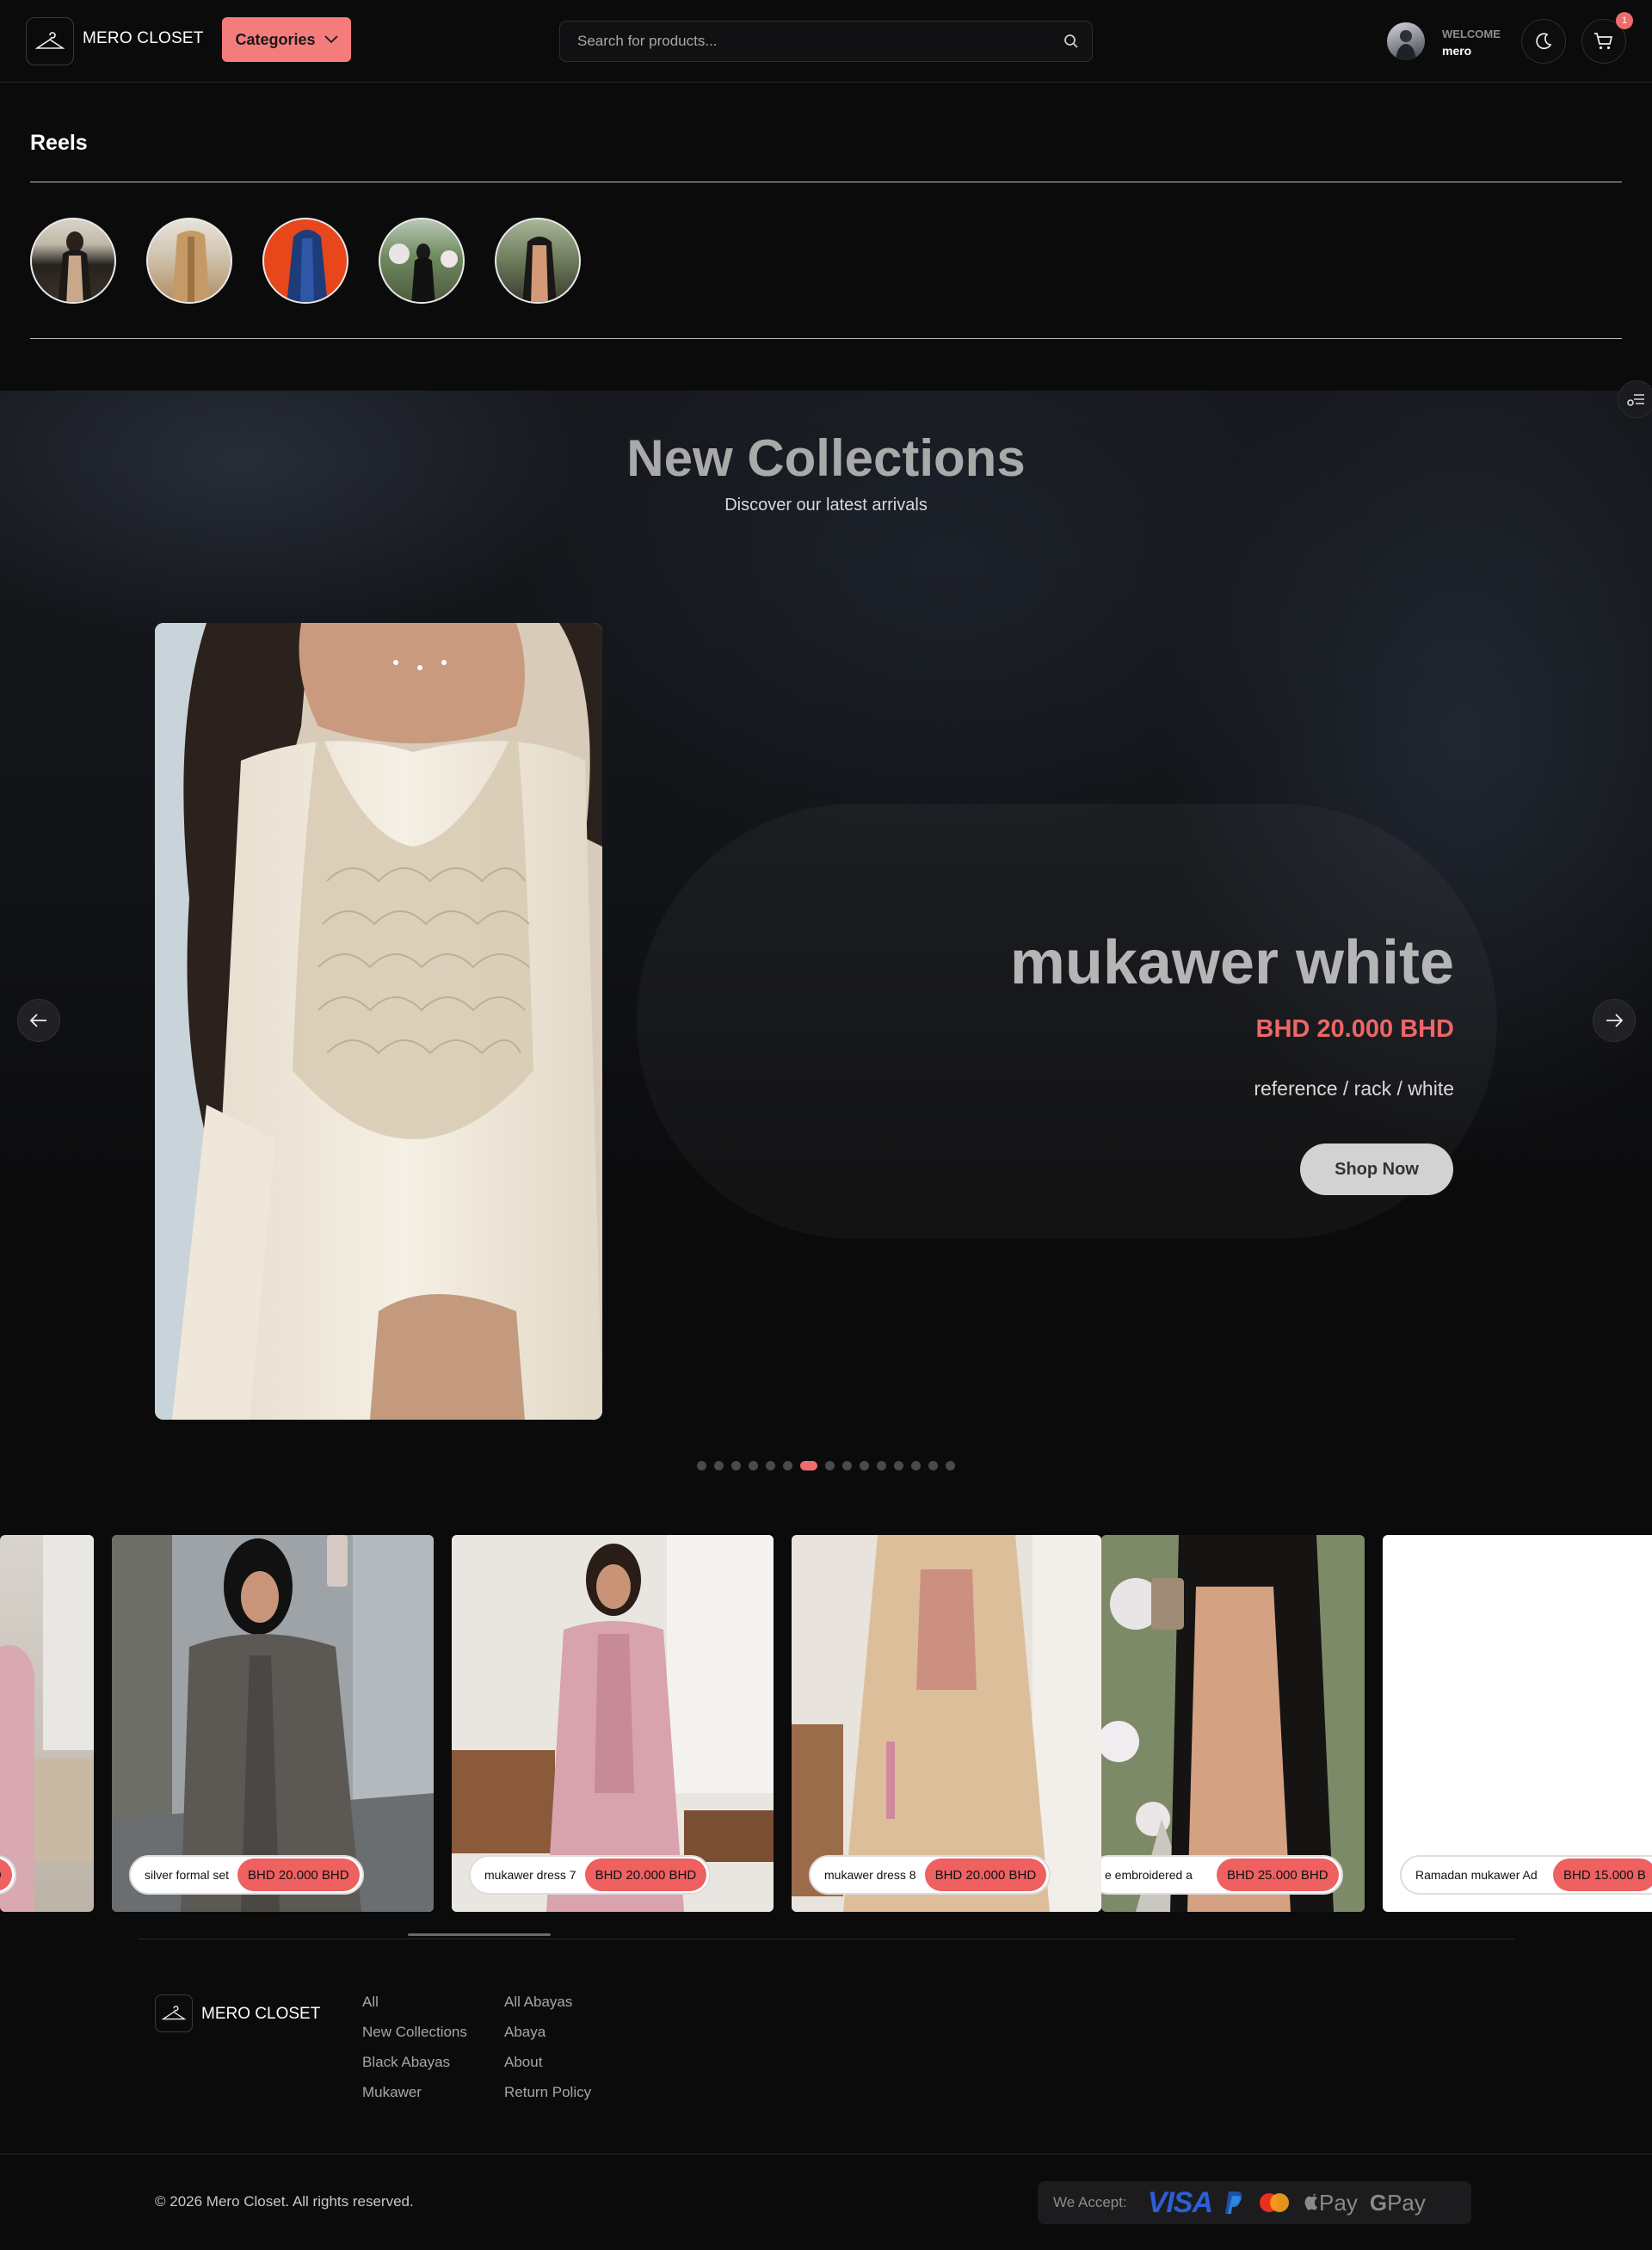  Describe the element at coordinates (273, 1724) in the screenshot. I see `product-card: silver formal set BHD 20.000 BHD` at that location.